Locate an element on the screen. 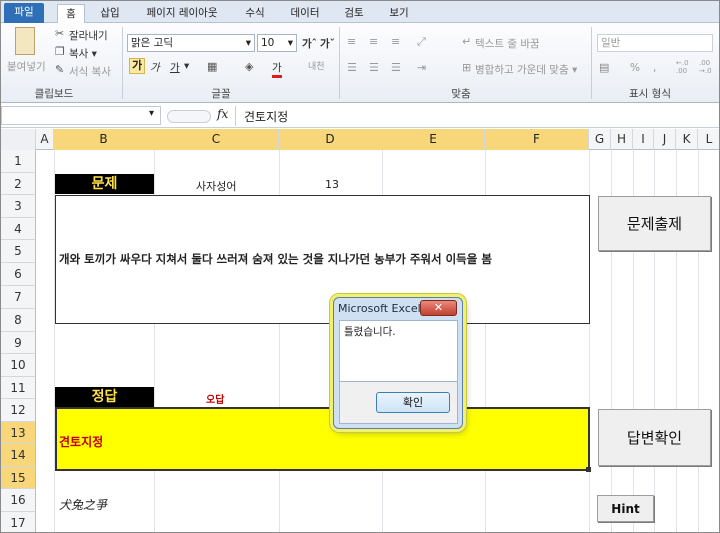 This screenshot has width=720, height=533. row-header-16: 16 is located at coordinates (18, 500).